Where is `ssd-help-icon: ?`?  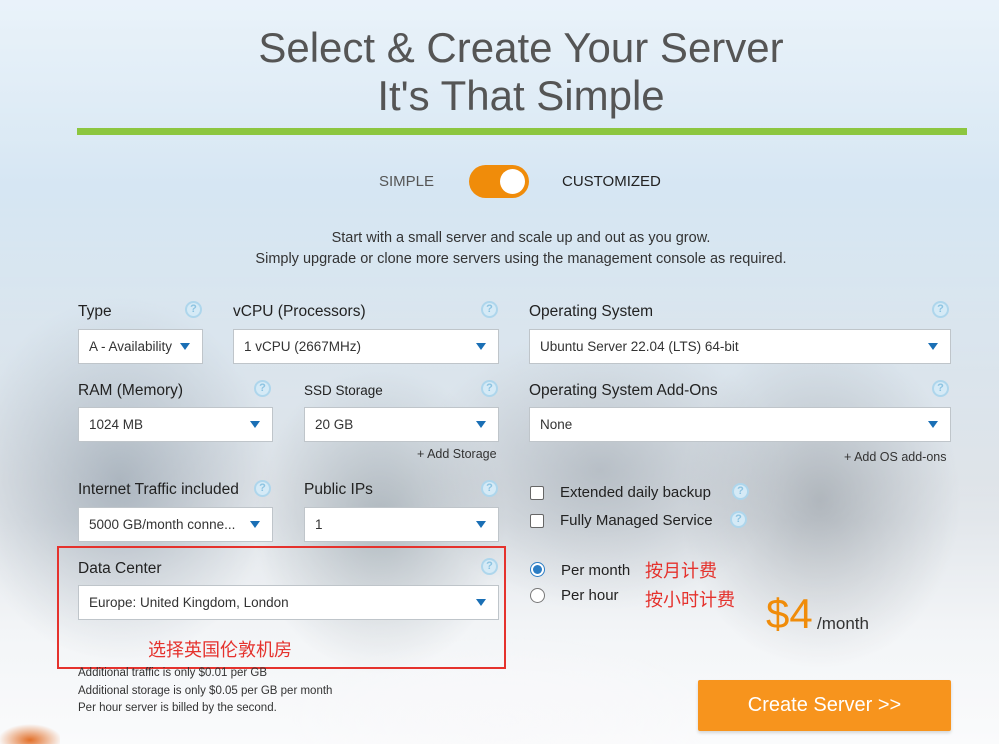 ssd-help-icon: ? is located at coordinates (489, 388).